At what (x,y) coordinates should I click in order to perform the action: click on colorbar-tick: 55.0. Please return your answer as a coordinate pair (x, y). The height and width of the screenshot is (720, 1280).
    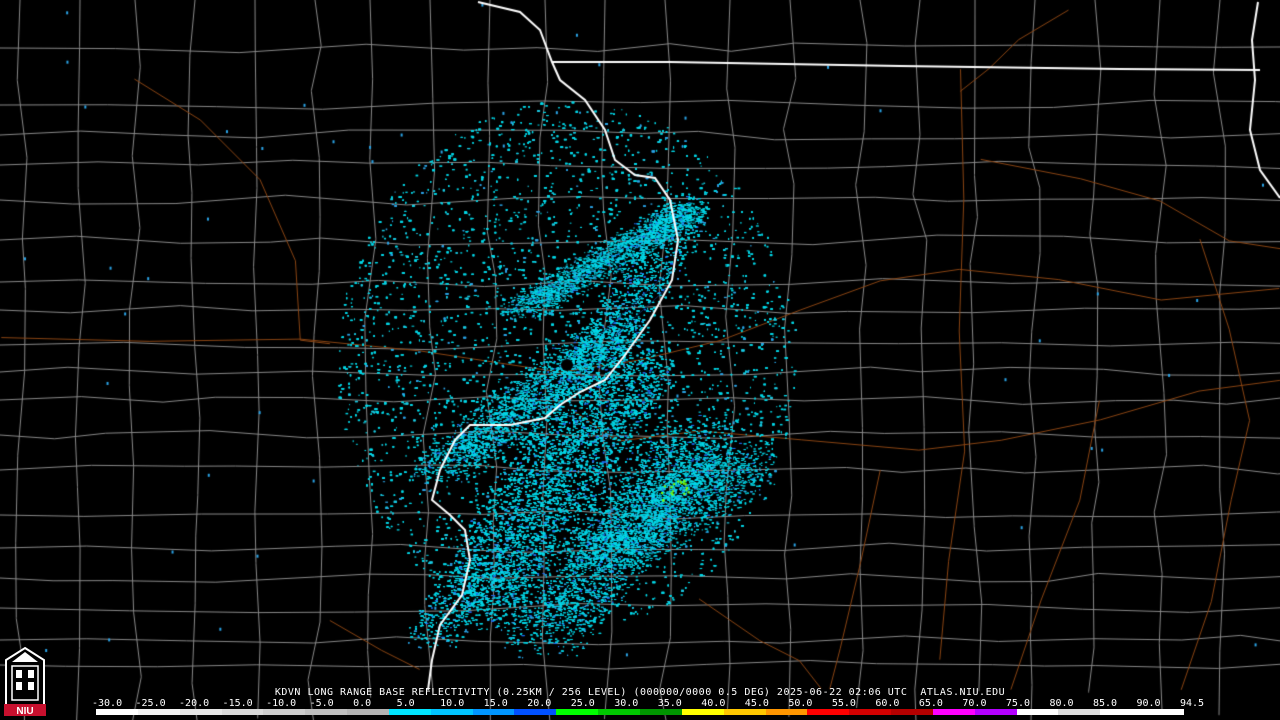
    Looking at the image, I should click on (843, 703).